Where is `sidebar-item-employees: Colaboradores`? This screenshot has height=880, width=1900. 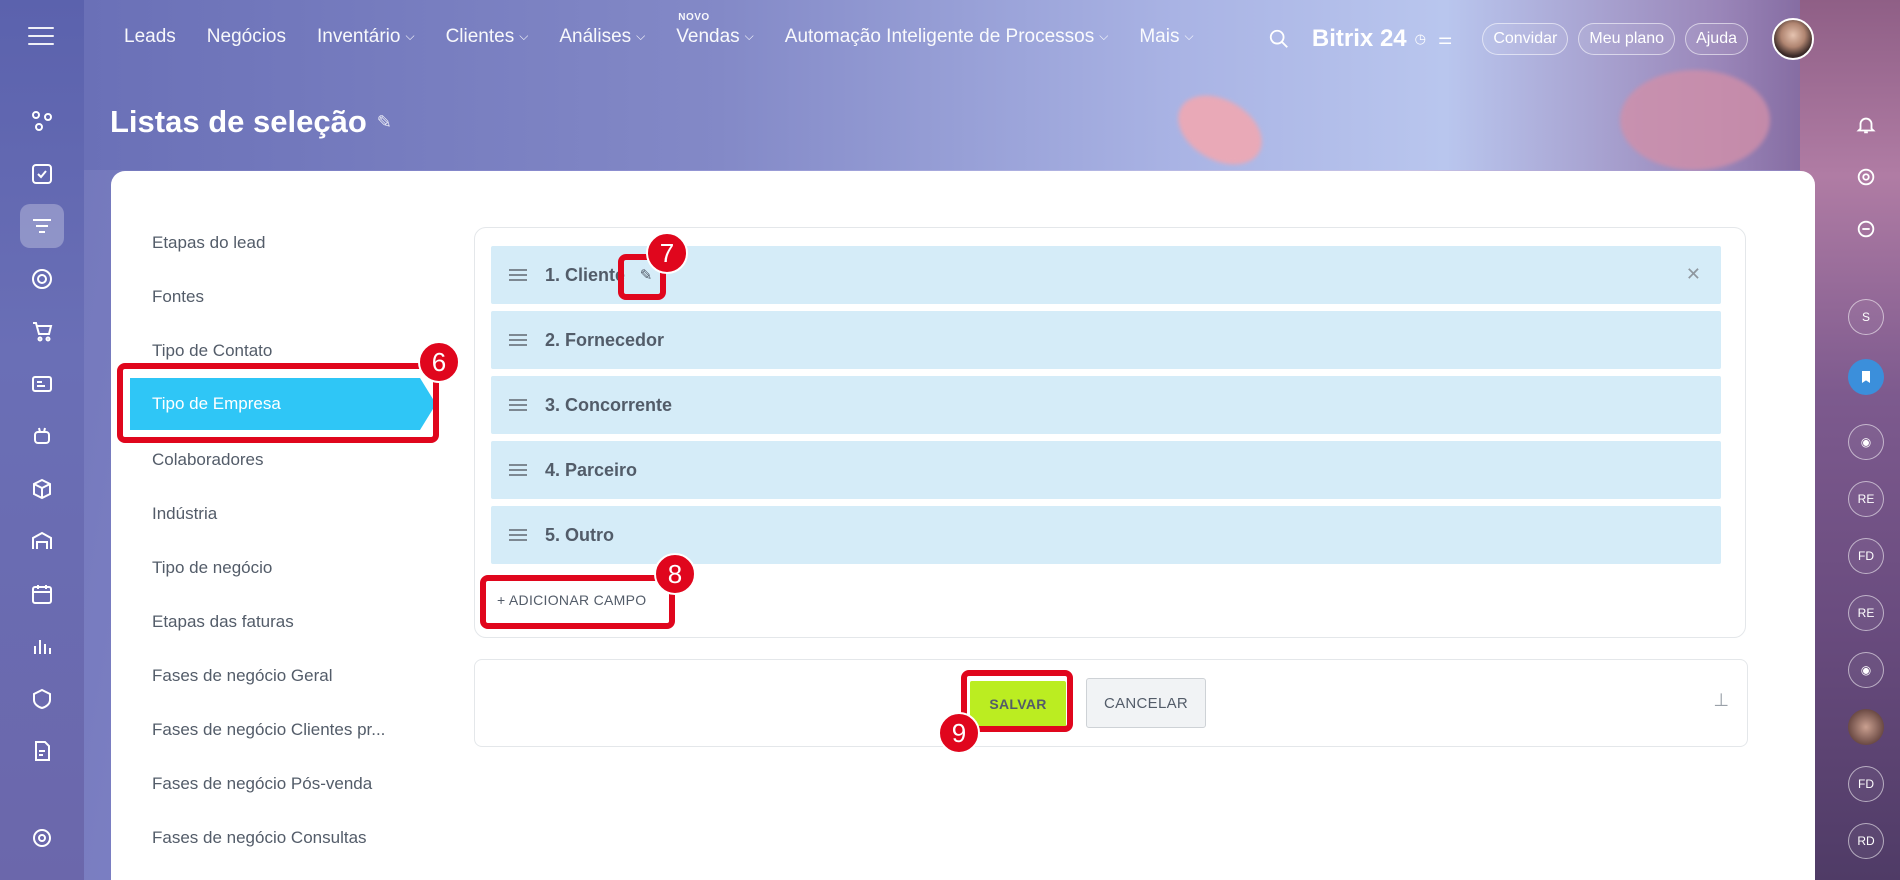 sidebar-item-employees: Colaboradores is located at coordinates (208, 460).